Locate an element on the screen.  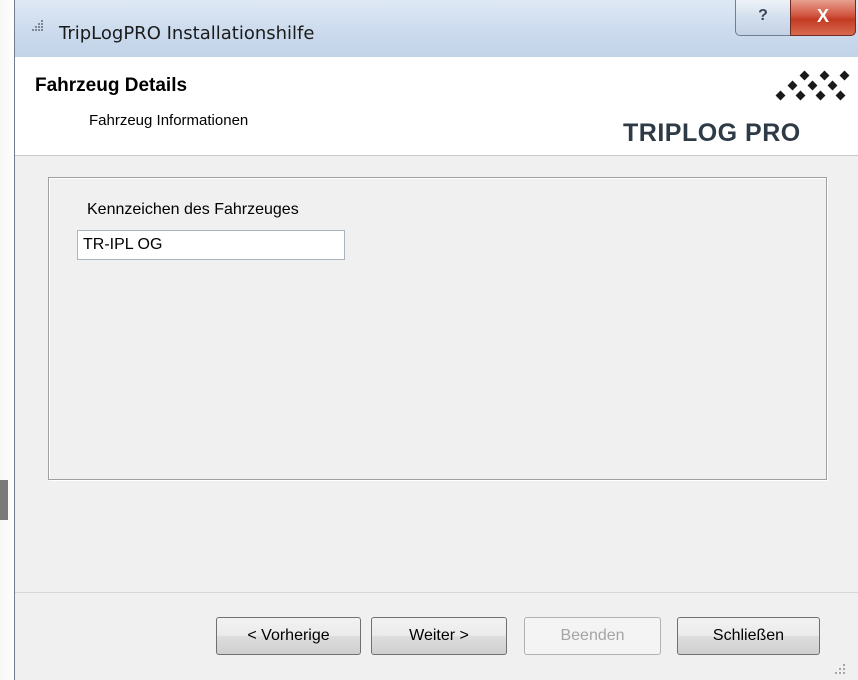
page-title: Fahrzeug Details is located at coordinates (111, 85).